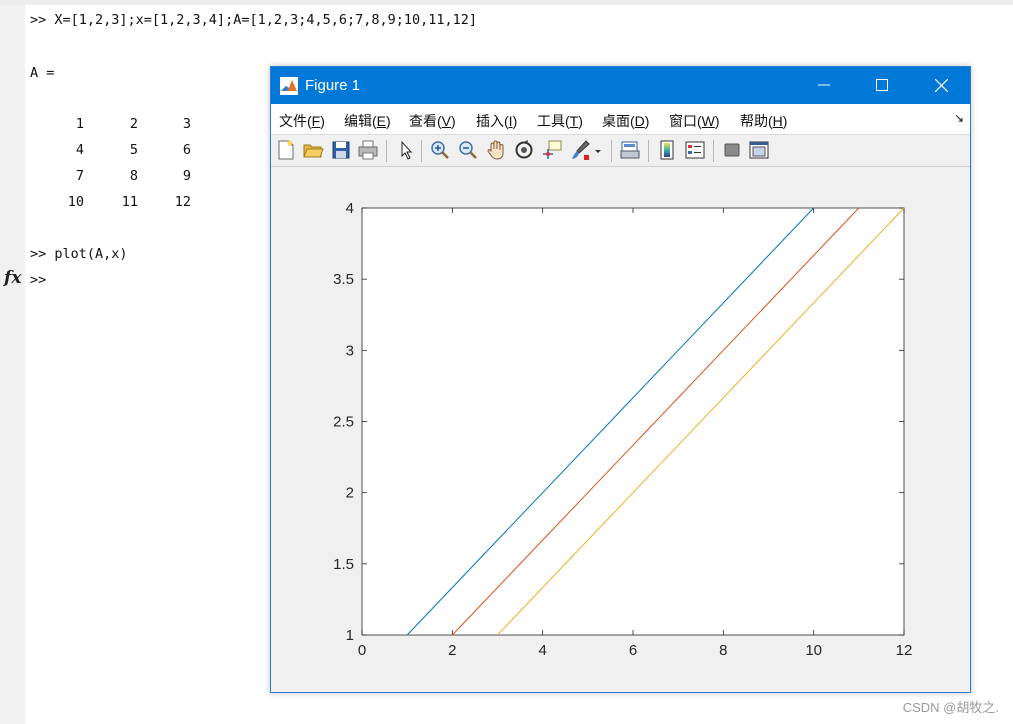 The height and width of the screenshot is (724, 1013). What do you see at coordinates (406, 150) in the screenshot?
I see `pointer-icon` at bounding box center [406, 150].